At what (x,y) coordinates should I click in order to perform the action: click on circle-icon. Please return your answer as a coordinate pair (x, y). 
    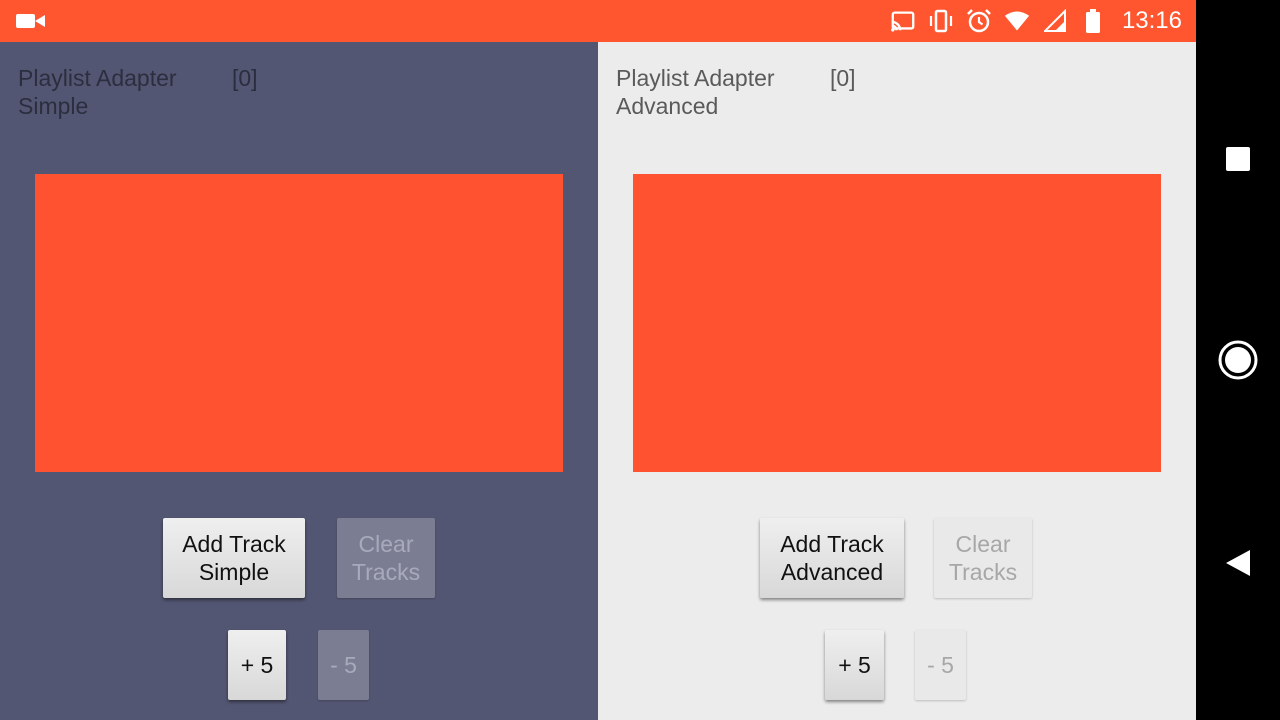
    Looking at the image, I should click on (1238, 360).